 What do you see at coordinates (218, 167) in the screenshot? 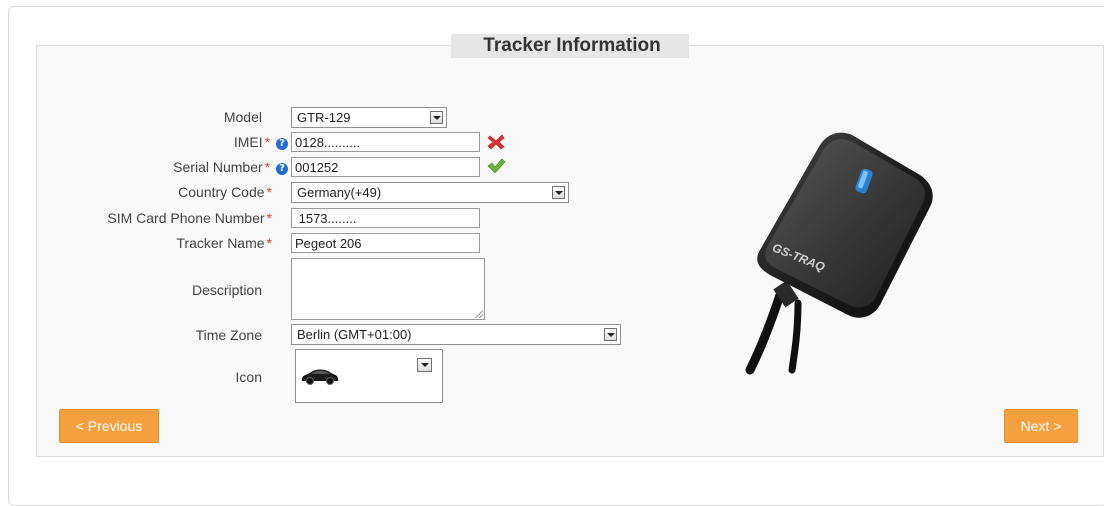
I see `serial-label-text: Serial Number` at bounding box center [218, 167].